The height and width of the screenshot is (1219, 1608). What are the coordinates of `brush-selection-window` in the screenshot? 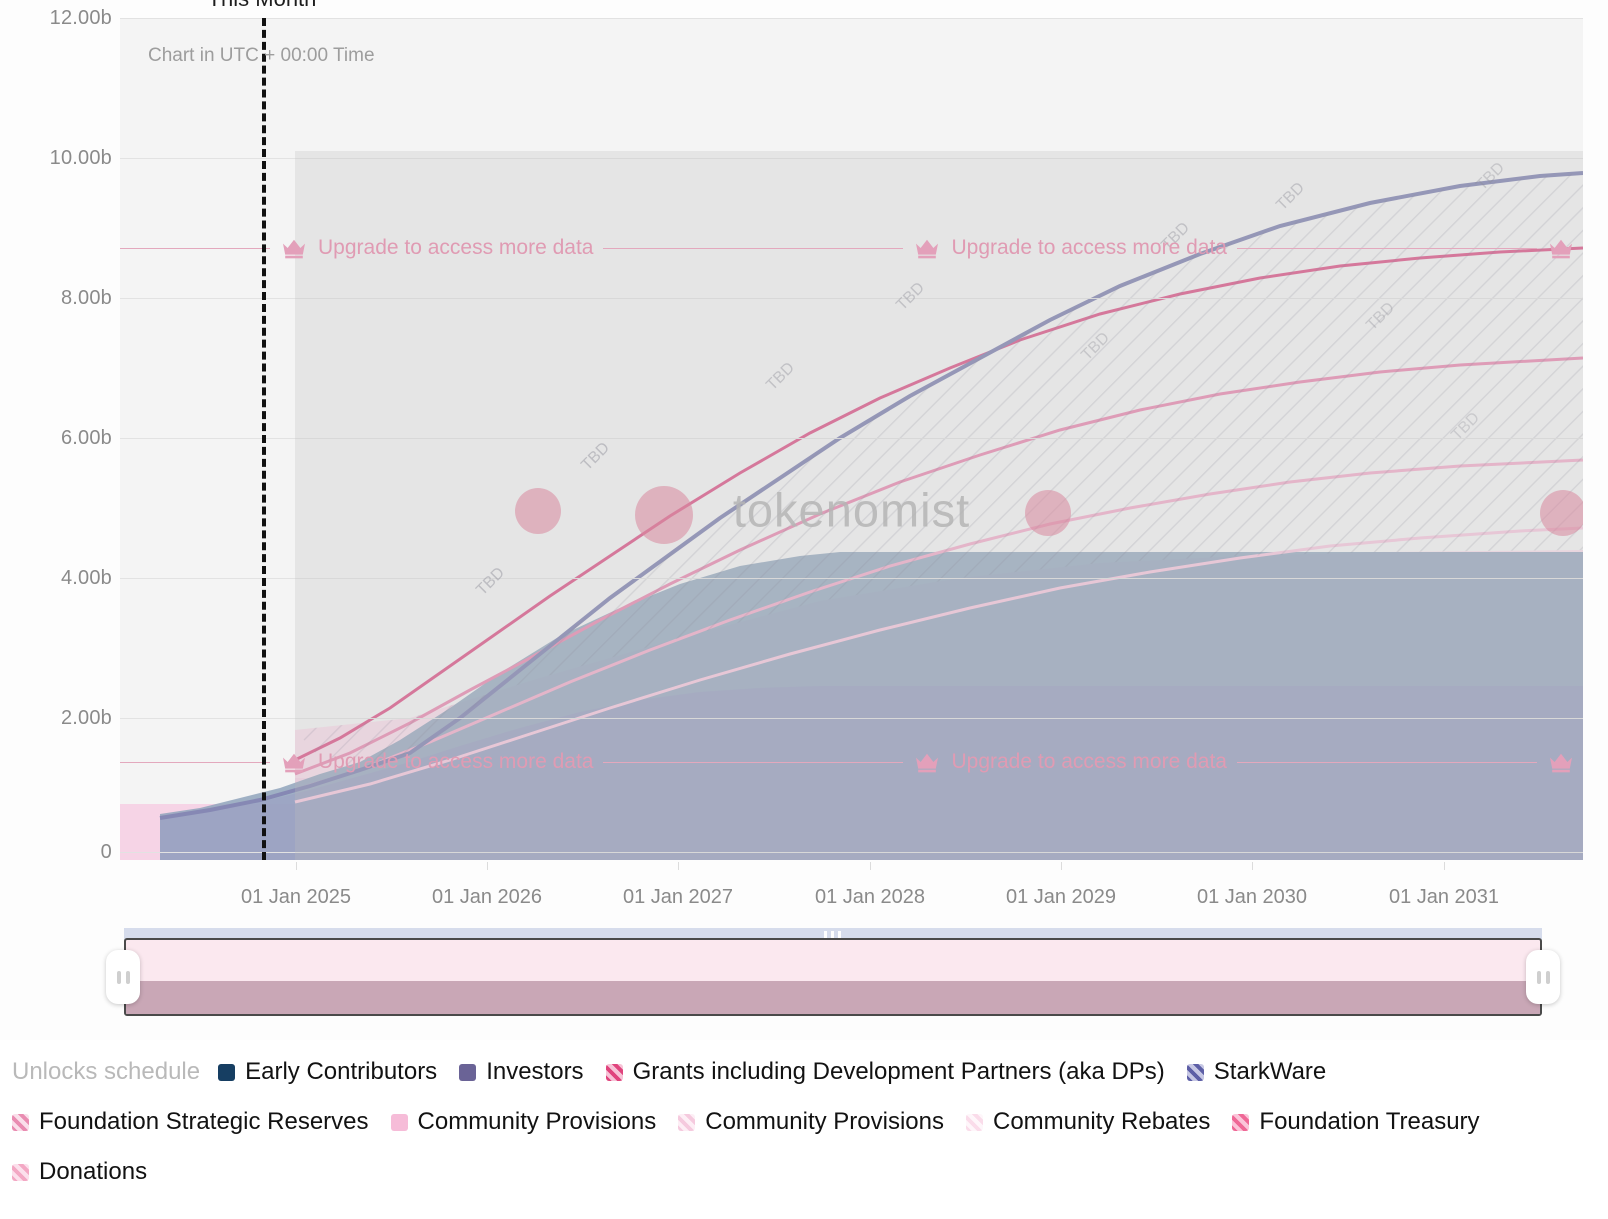 It's located at (833, 977).